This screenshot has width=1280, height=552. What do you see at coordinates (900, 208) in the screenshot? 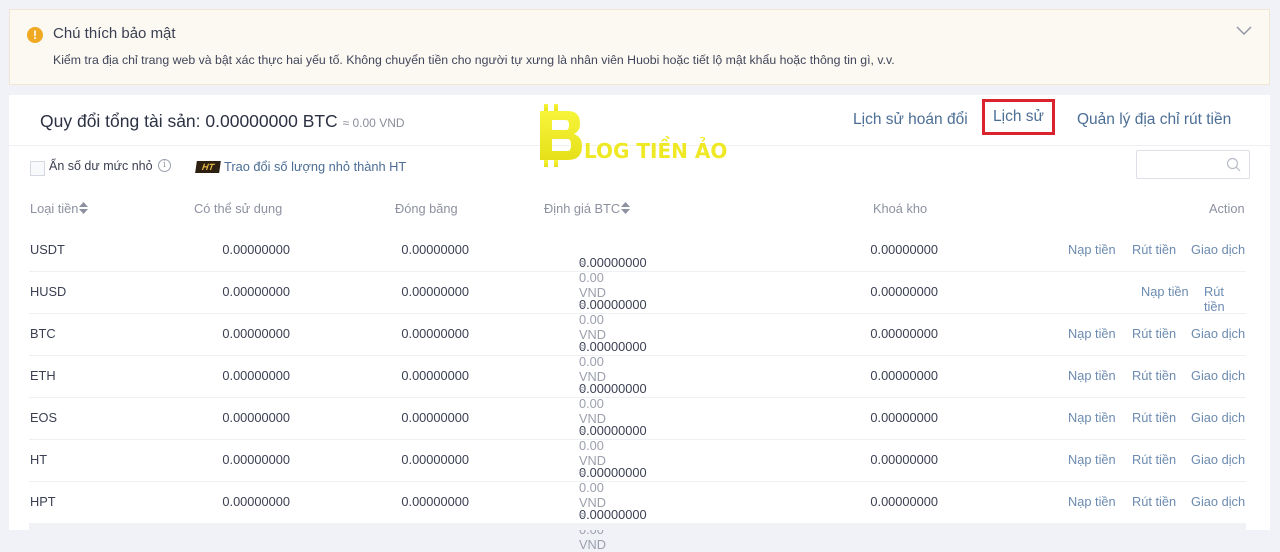
I see `column-header-locked: Khoá kho` at bounding box center [900, 208].